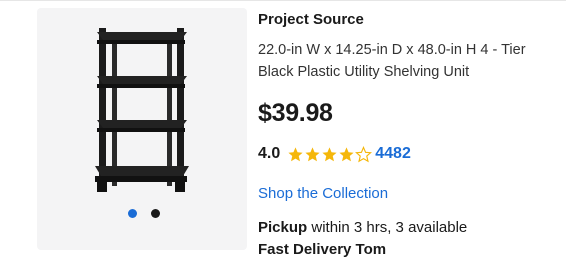 The width and height of the screenshot is (566, 258). What do you see at coordinates (283, 227) in the screenshot?
I see `pickup-label: Pickup` at bounding box center [283, 227].